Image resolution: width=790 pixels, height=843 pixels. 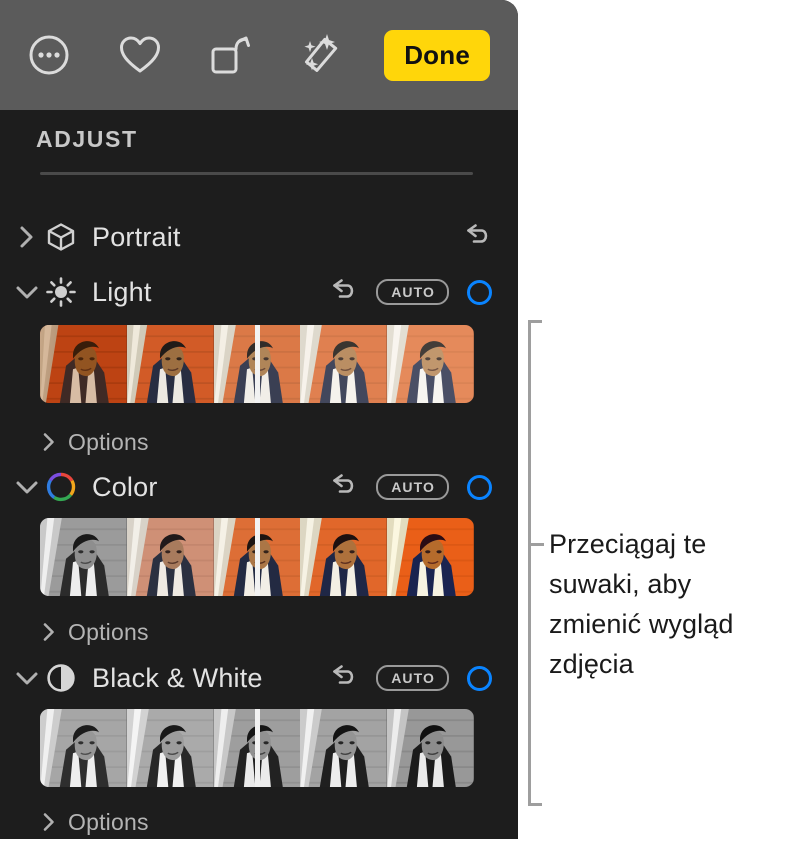 What do you see at coordinates (177, 677) in the screenshot?
I see `adjust-label-black-and-white: Black & White` at bounding box center [177, 677].